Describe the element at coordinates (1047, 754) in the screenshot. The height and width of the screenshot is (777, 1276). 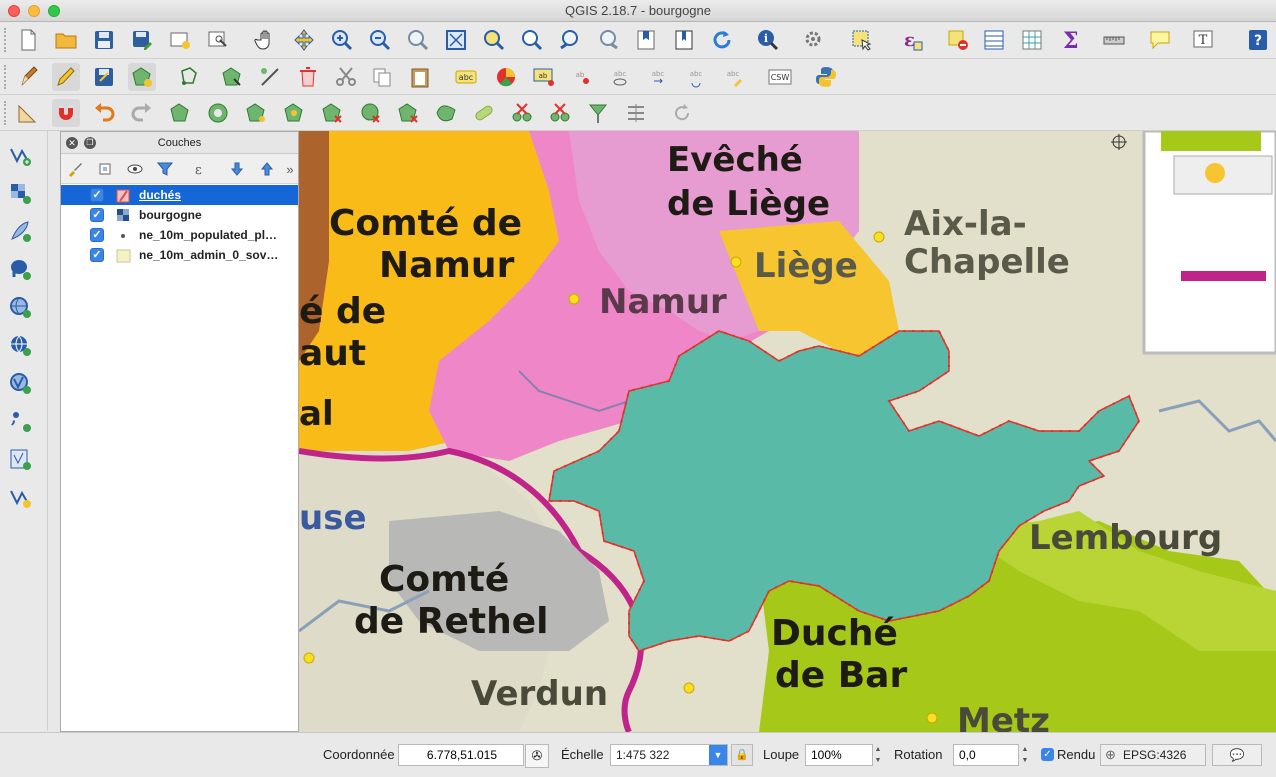
I see `render-checkbox: ✓` at that location.